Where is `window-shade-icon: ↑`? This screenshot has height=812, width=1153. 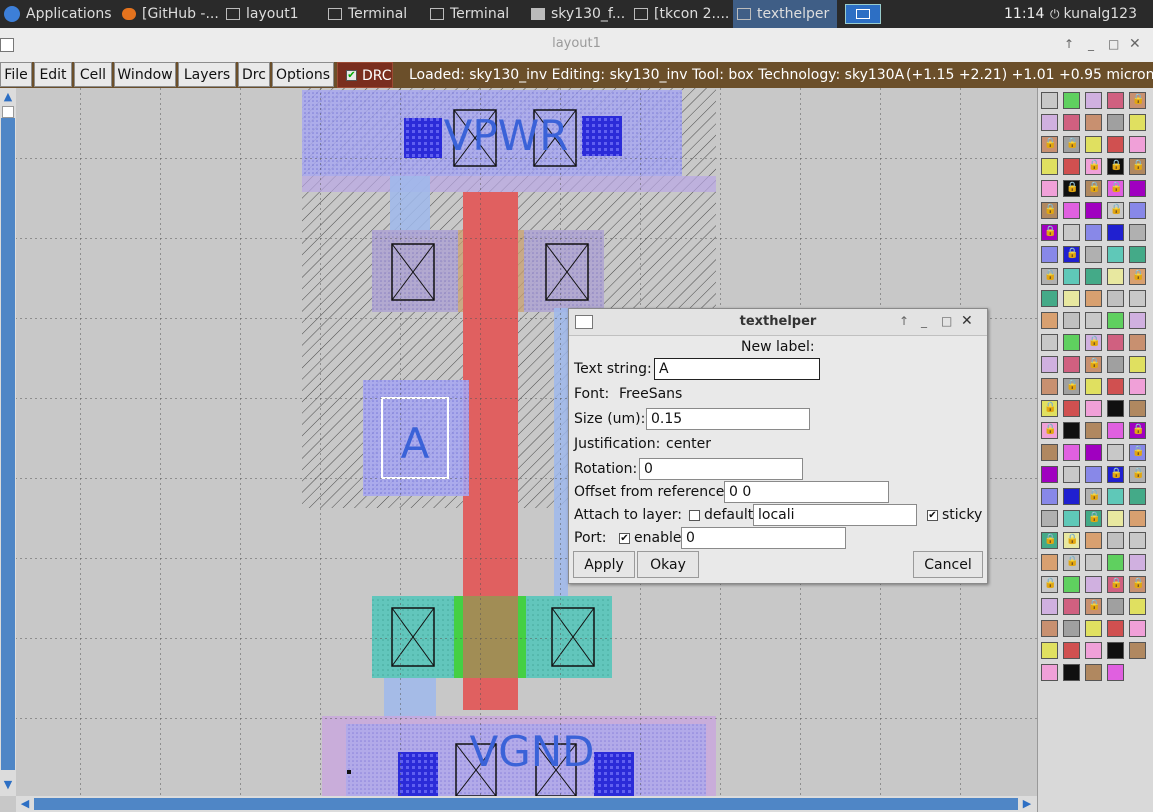
window-shade-icon: ↑ is located at coordinates (1069, 44).